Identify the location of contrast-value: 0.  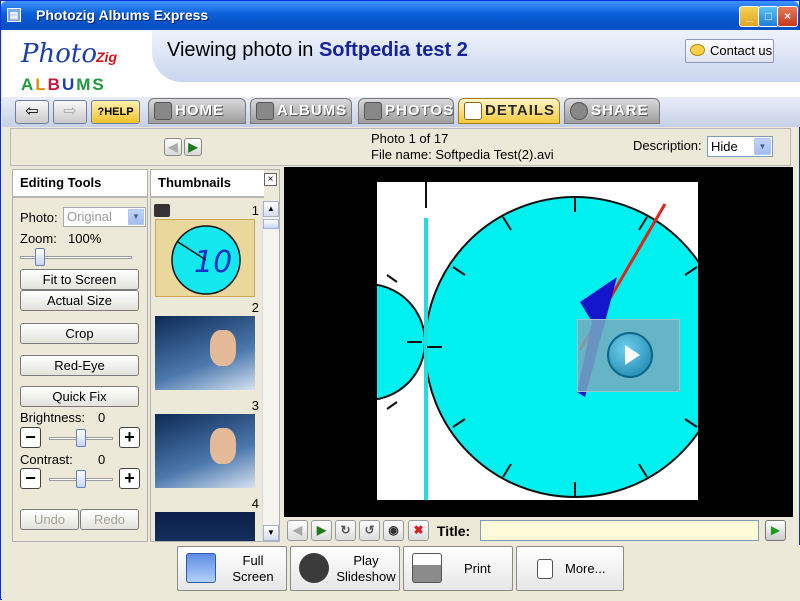
(102, 459).